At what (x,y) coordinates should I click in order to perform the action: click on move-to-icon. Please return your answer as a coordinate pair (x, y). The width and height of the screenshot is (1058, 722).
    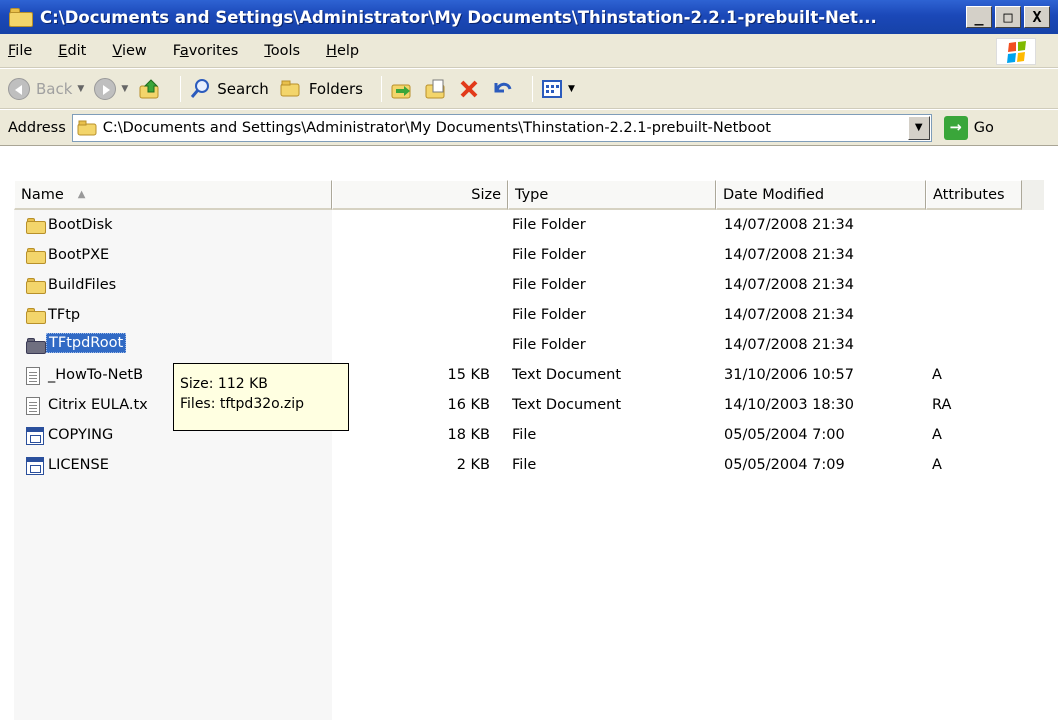
    Looking at the image, I should click on (401, 91).